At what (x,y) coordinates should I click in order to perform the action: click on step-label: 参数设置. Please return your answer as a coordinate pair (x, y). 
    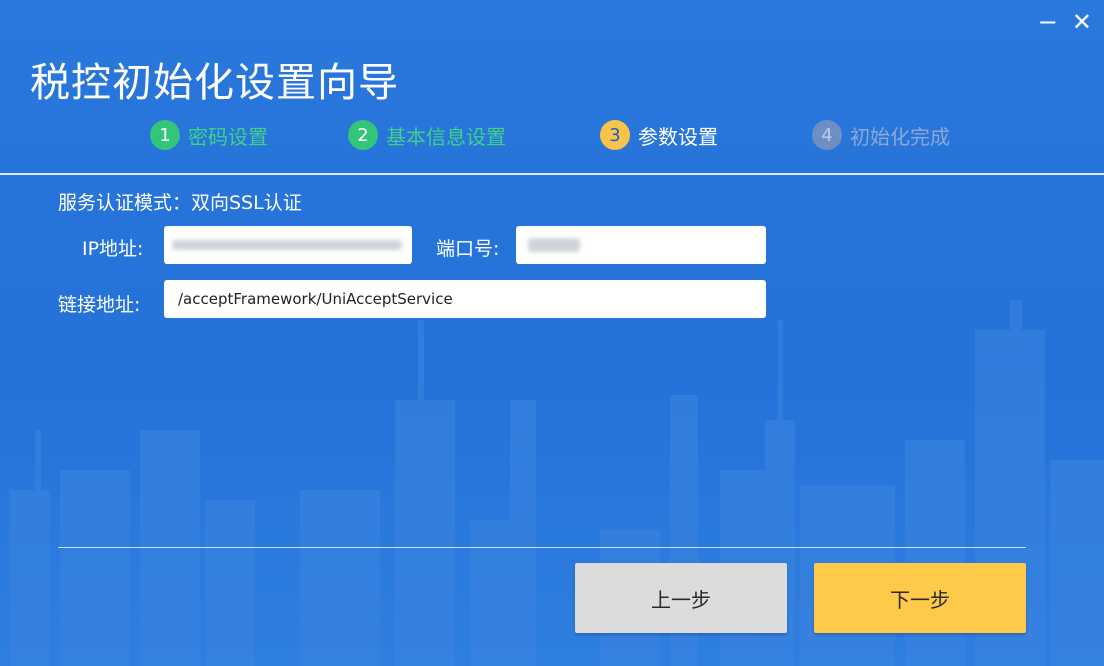
    Looking at the image, I should click on (678, 136).